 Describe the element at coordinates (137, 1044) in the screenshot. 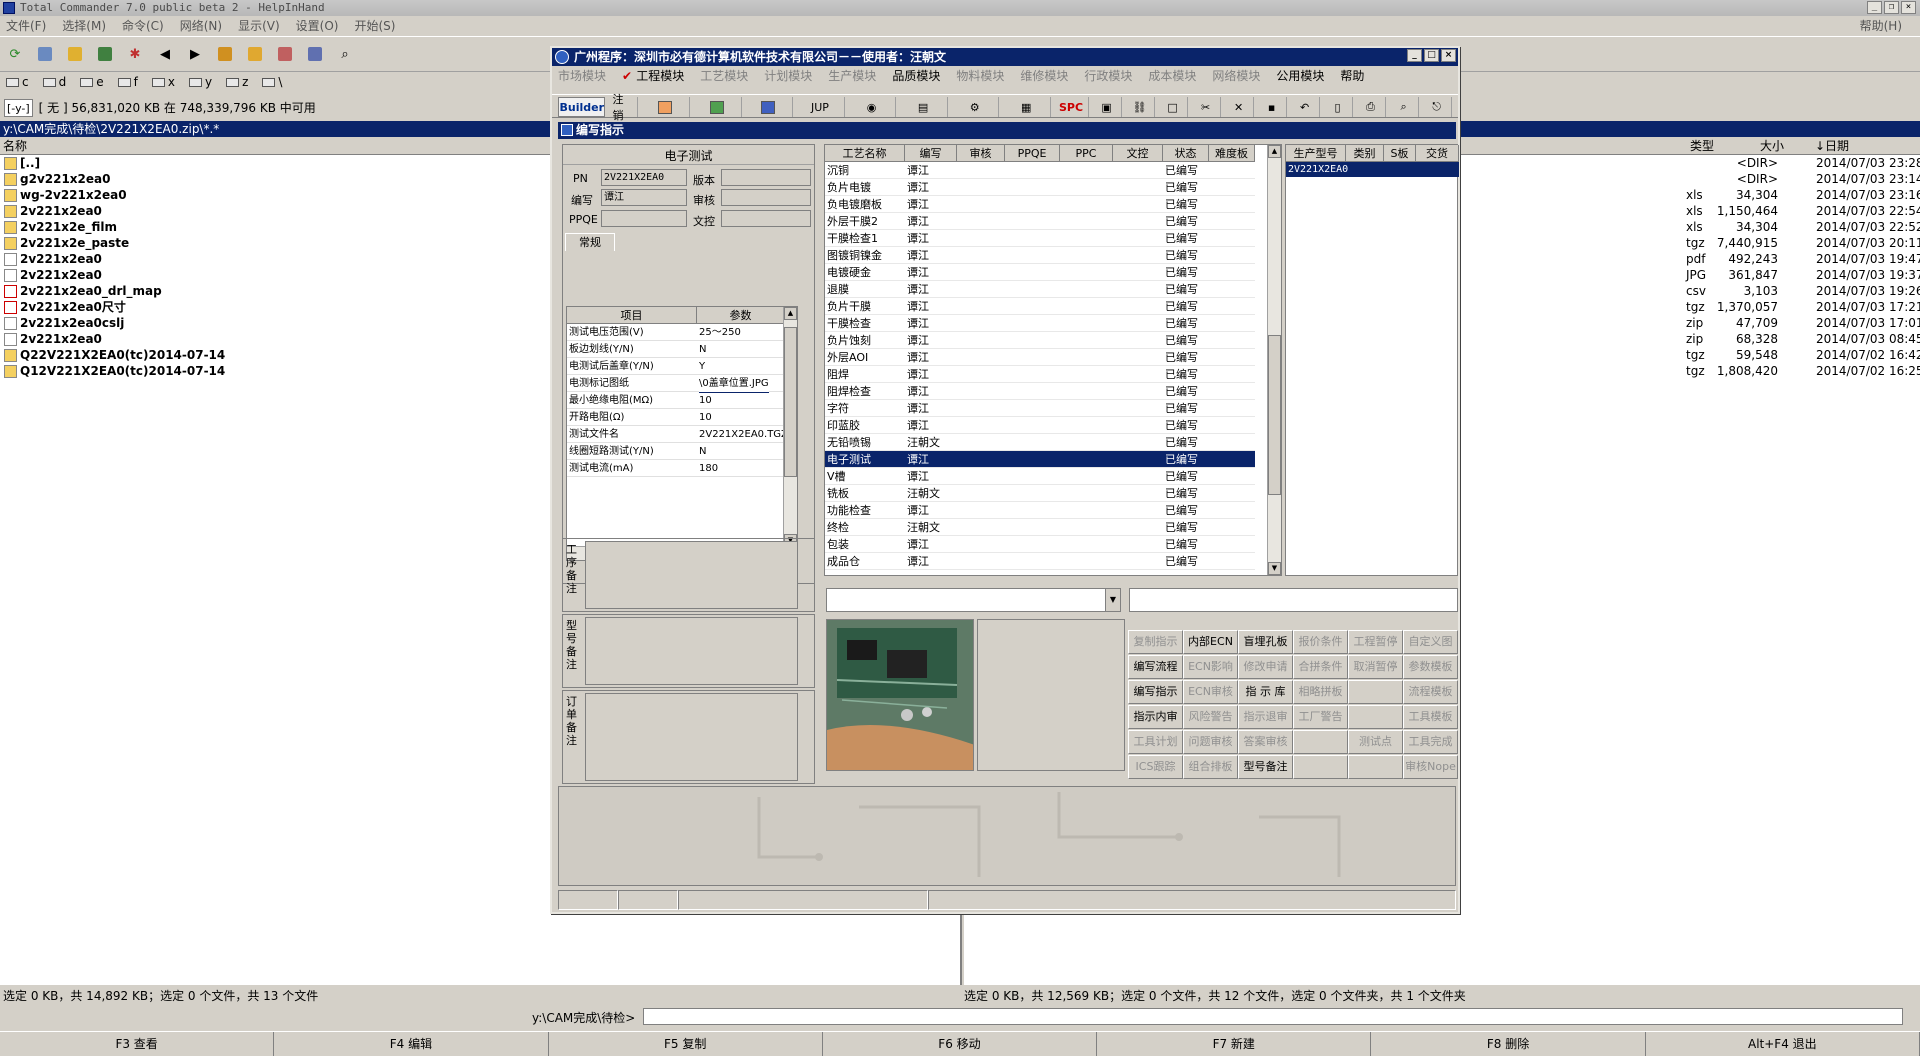

I see `f3-view-button: F3 查看` at that location.